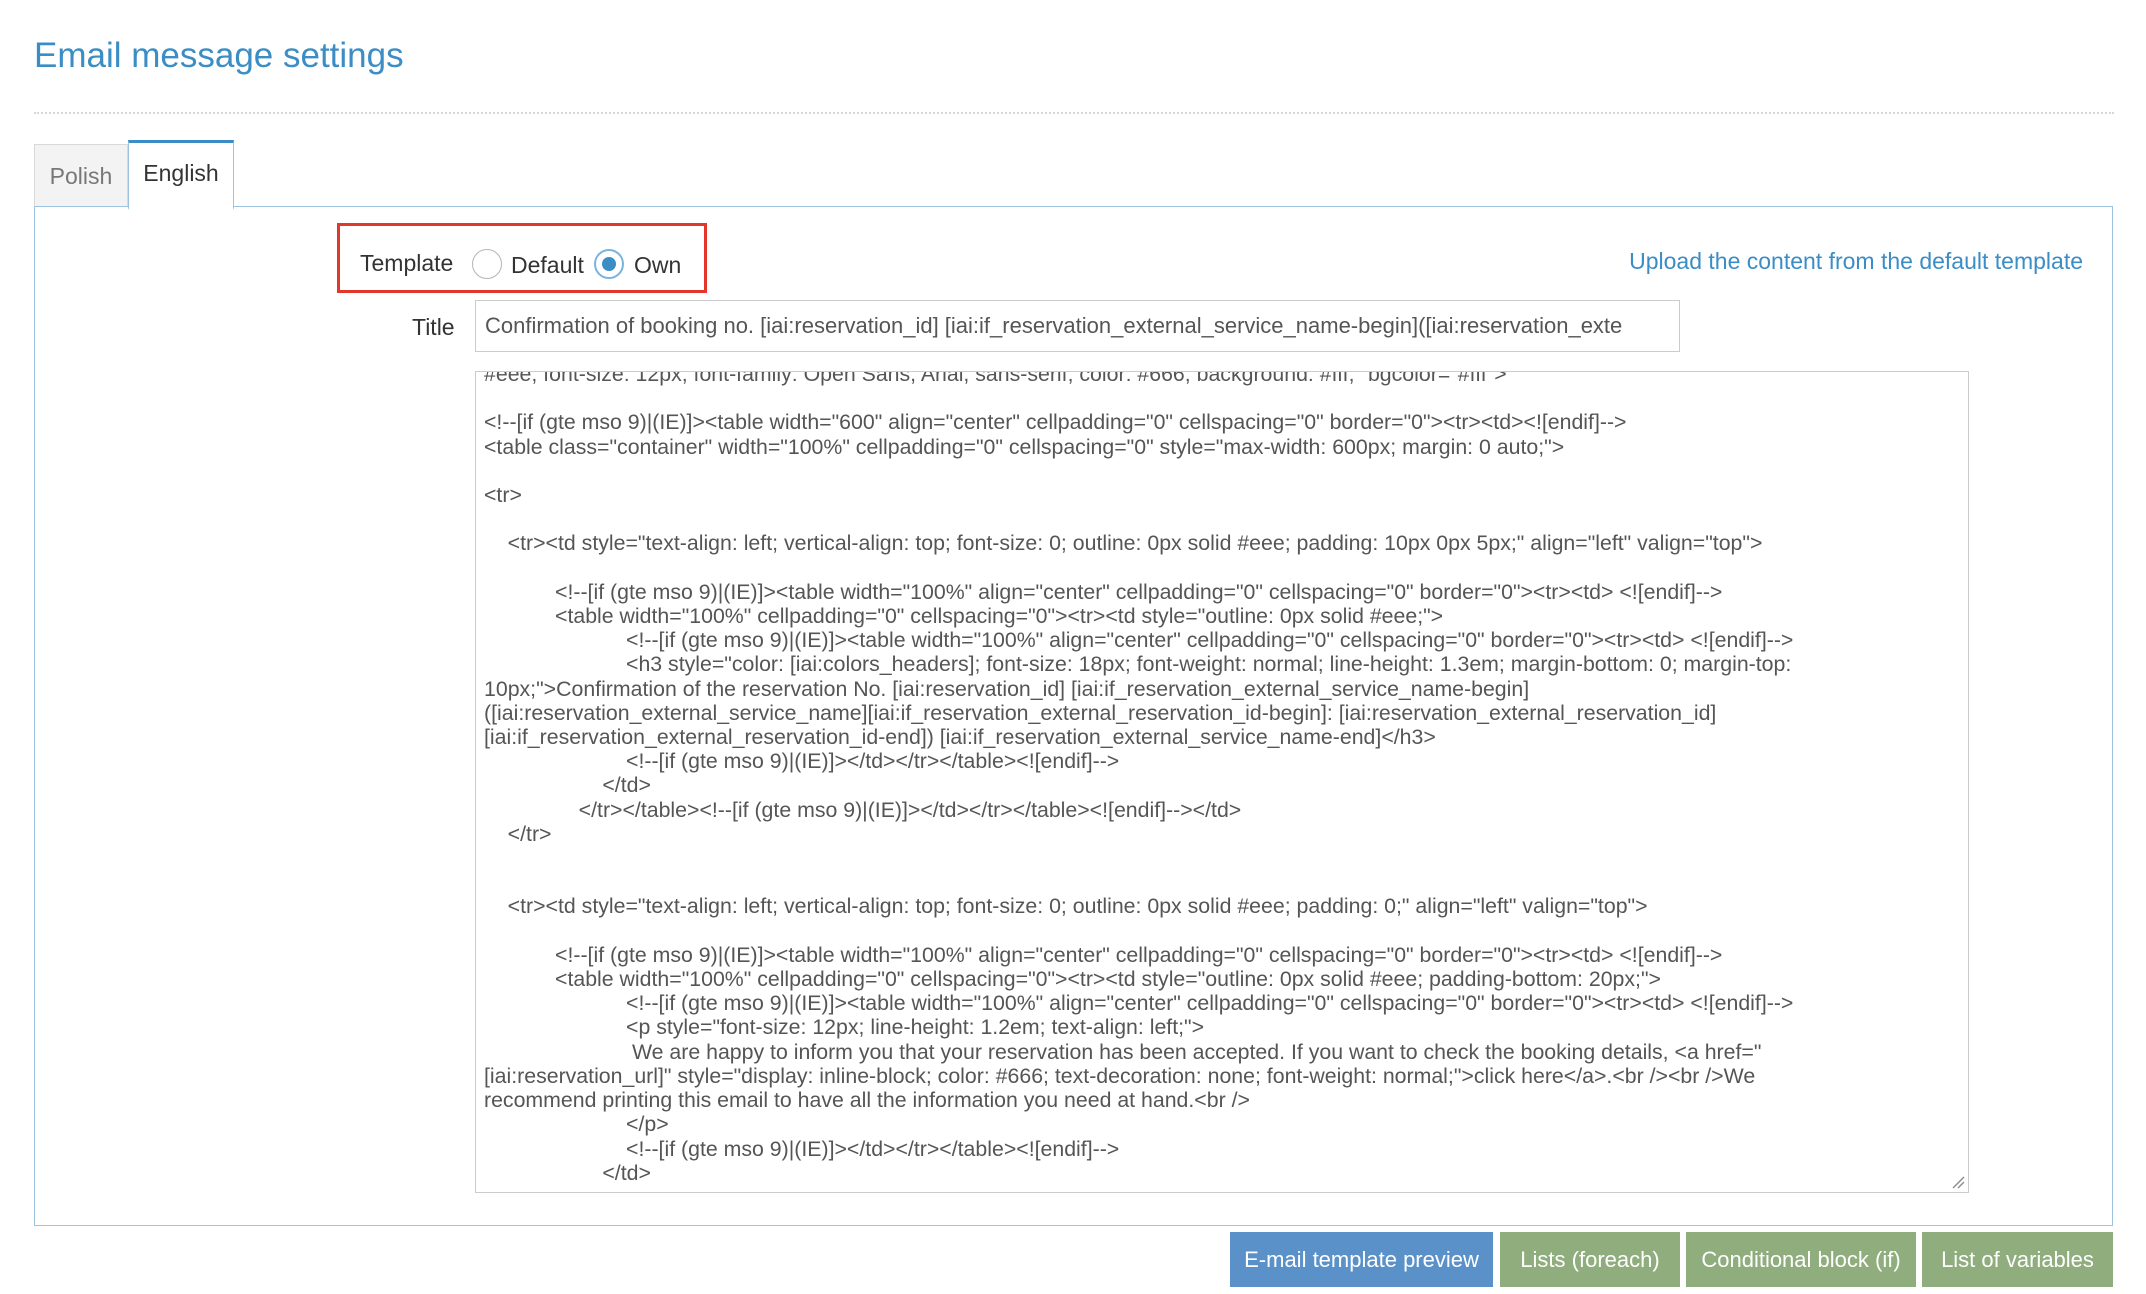  I want to click on title-input, so click(1077, 326).